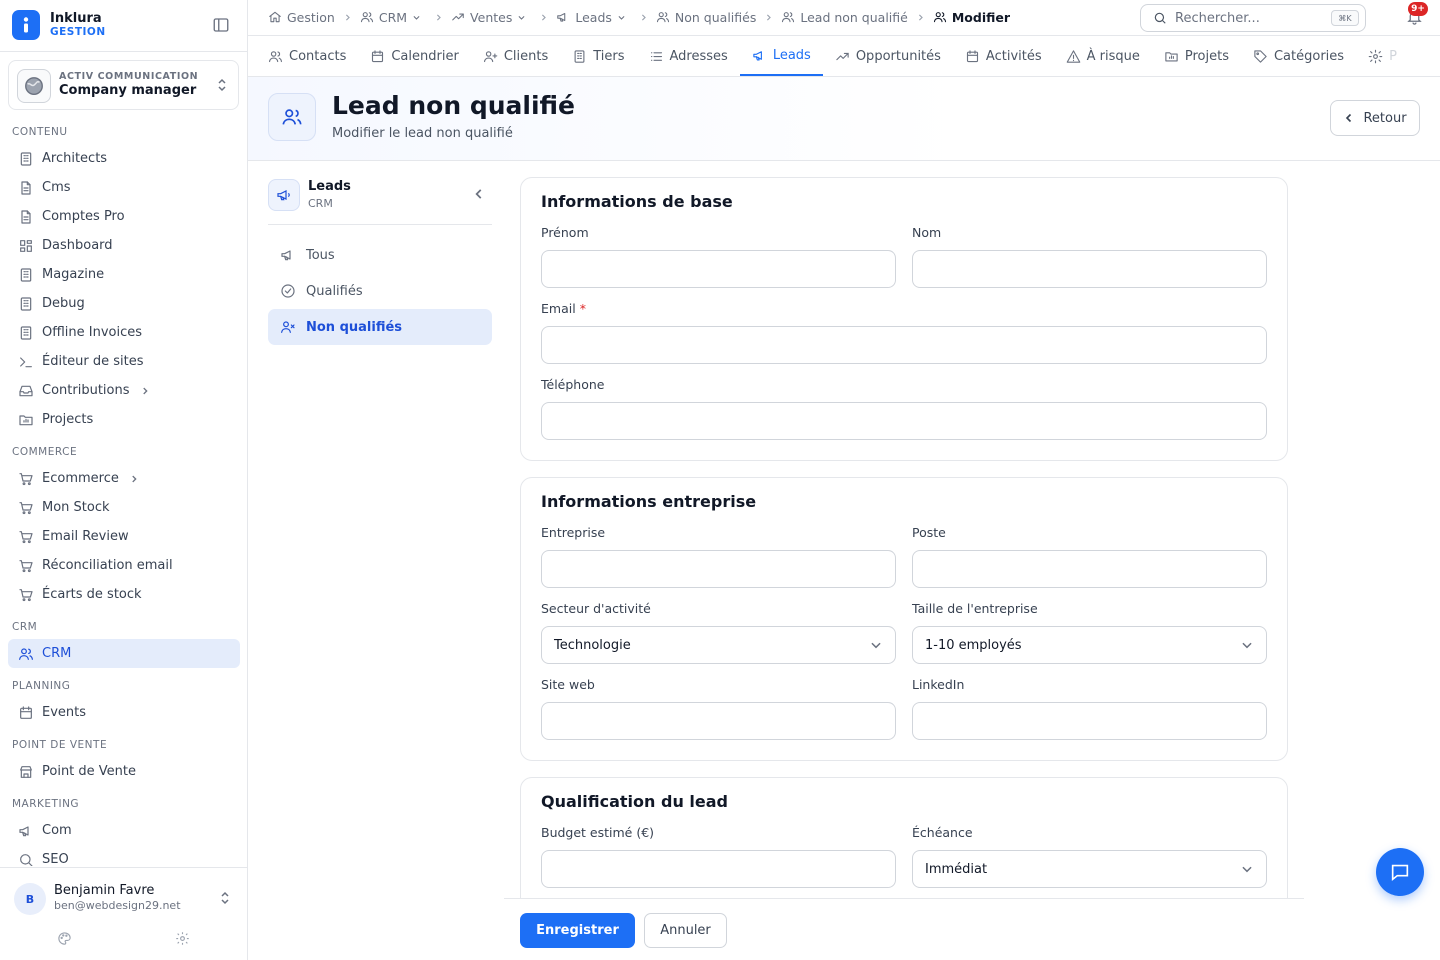 This screenshot has height=960, width=1440. Describe the element at coordinates (124, 332) in the screenshot. I see `sidebar-item-offline-invoices: Offline Invoices` at that location.